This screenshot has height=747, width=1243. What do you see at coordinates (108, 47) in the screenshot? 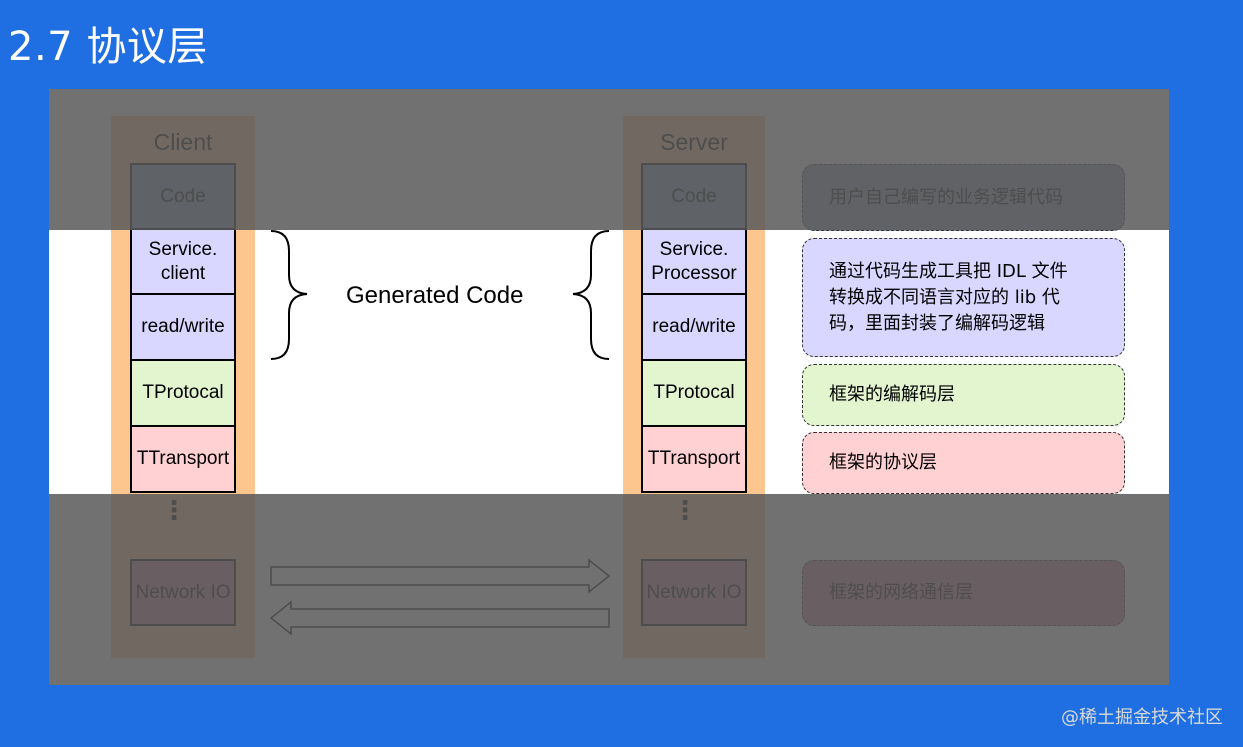
I see `page-title: 2.7 协议层` at bounding box center [108, 47].